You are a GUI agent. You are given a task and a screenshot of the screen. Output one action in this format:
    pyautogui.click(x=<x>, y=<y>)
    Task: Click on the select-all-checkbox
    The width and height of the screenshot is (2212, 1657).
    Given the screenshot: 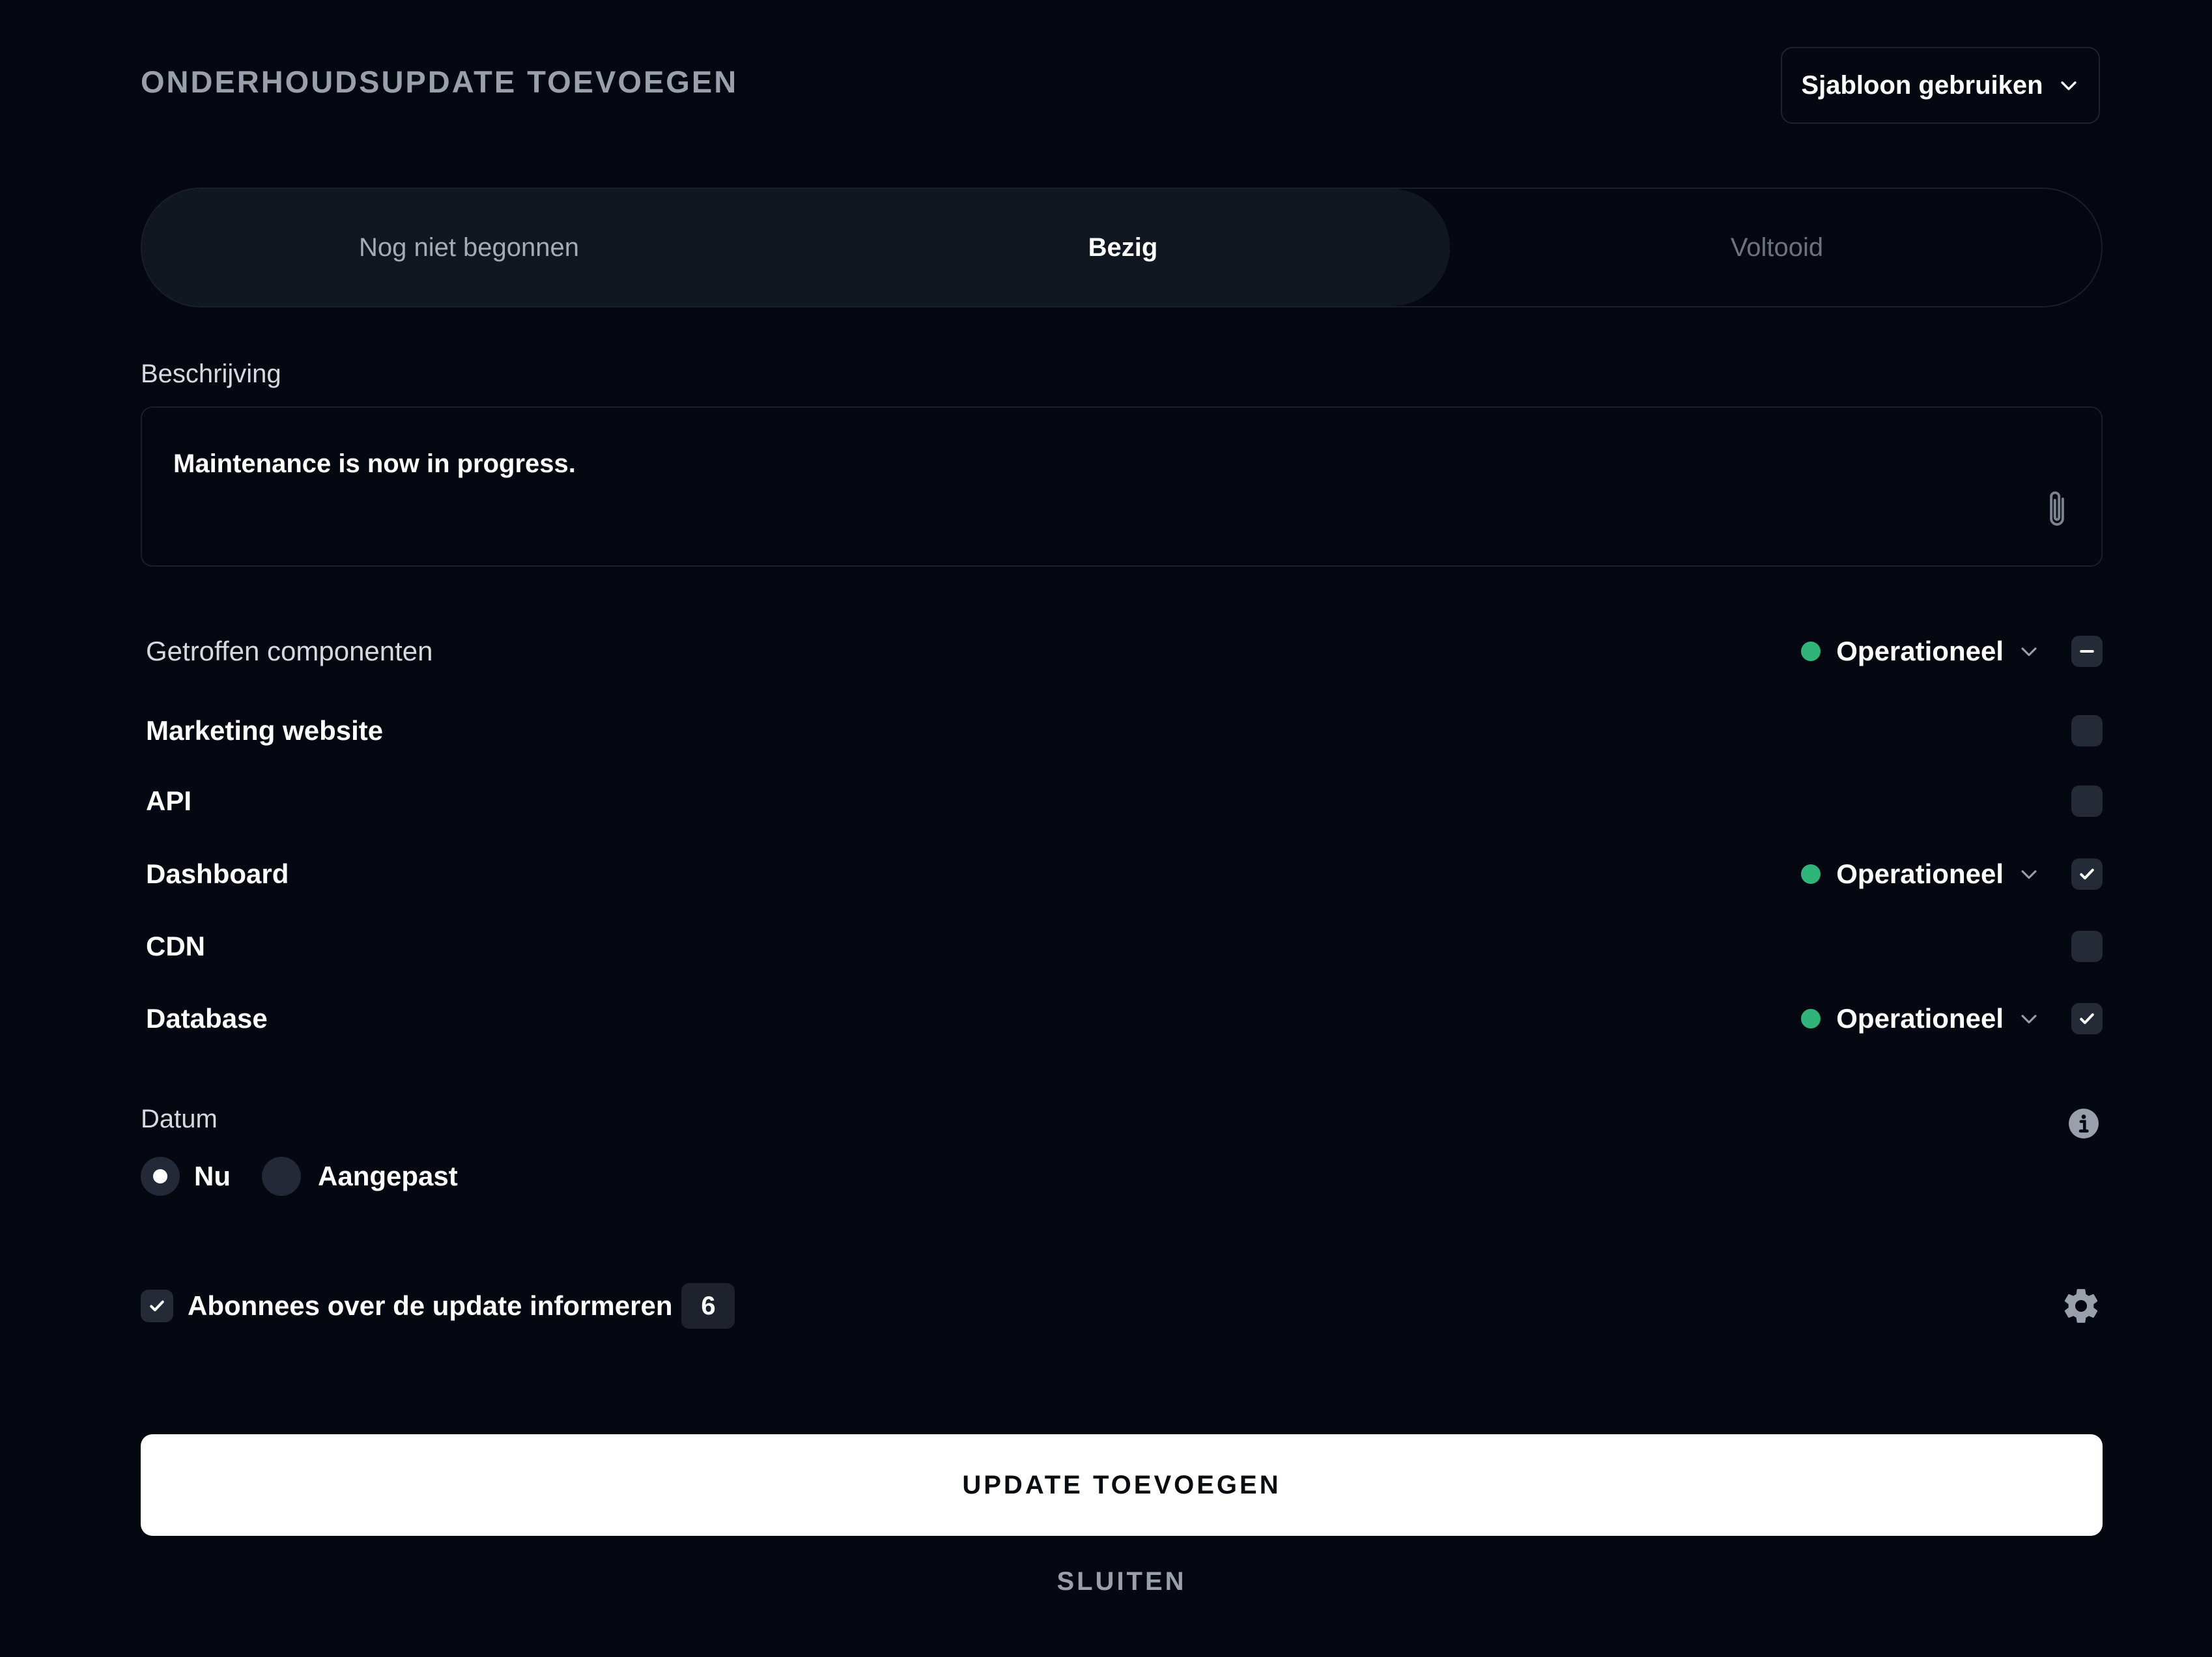 What is the action you would take?
    pyautogui.click(x=2087, y=651)
    